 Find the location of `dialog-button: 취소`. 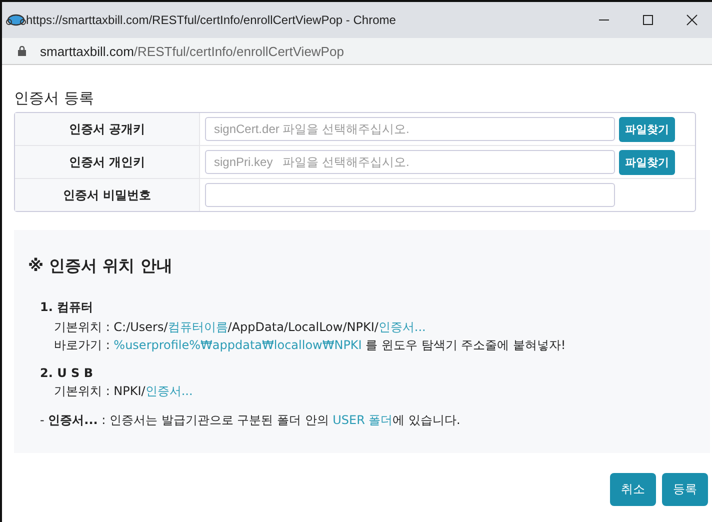

dialog-button: 취소 is located at coordinates (633, 489).